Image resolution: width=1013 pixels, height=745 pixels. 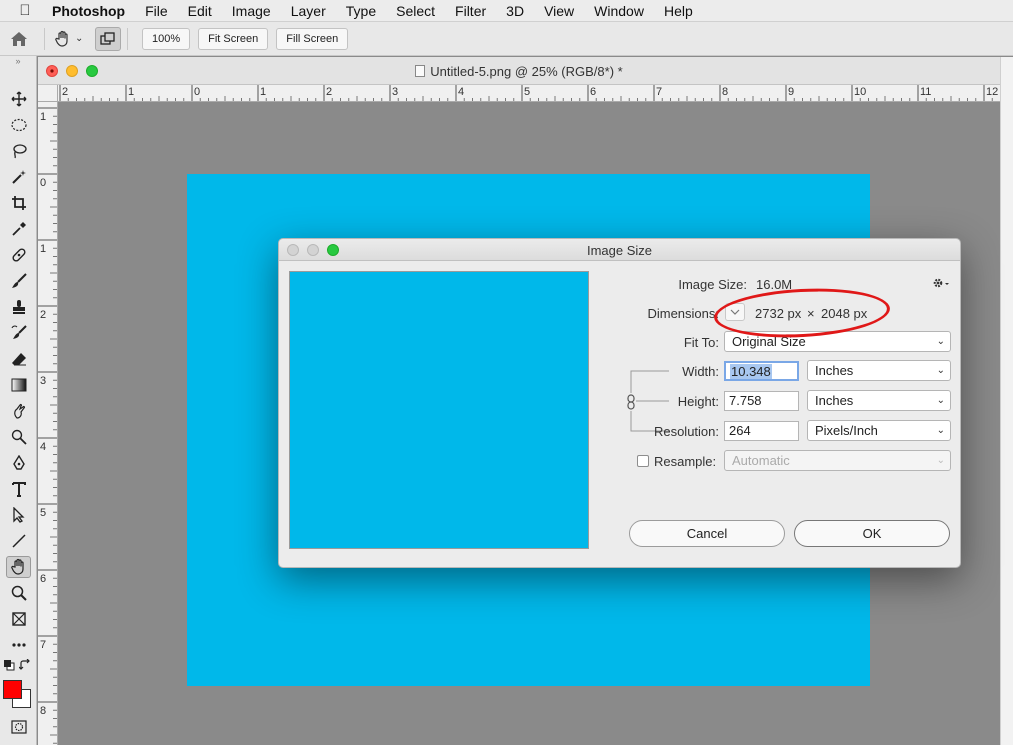 What do you see at coordinates (43, 645) in the screenshot?
I see `ruler-v-label: 7` at bounding box center [43, 645].